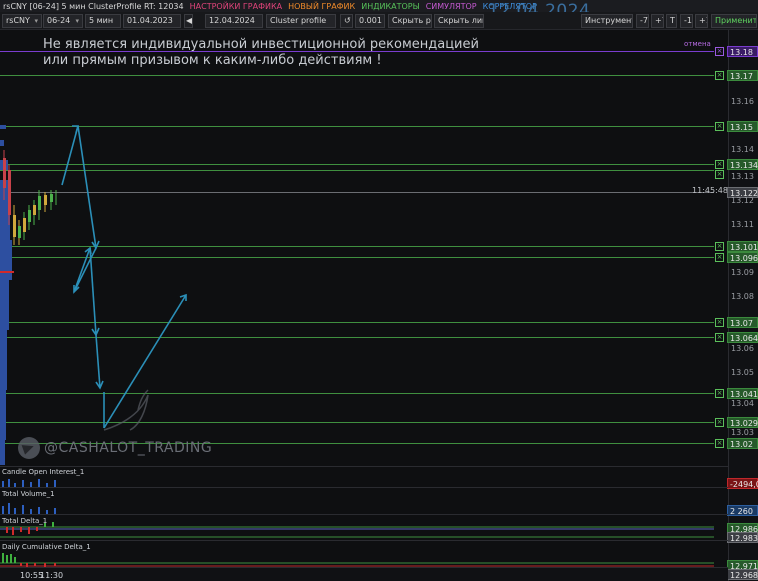 This screenshot has width=758, height=581. What do you see at coordinates (357, 560) in the screenshot?
I see `cumdelta-histogram` at bounding box center [357, 560].